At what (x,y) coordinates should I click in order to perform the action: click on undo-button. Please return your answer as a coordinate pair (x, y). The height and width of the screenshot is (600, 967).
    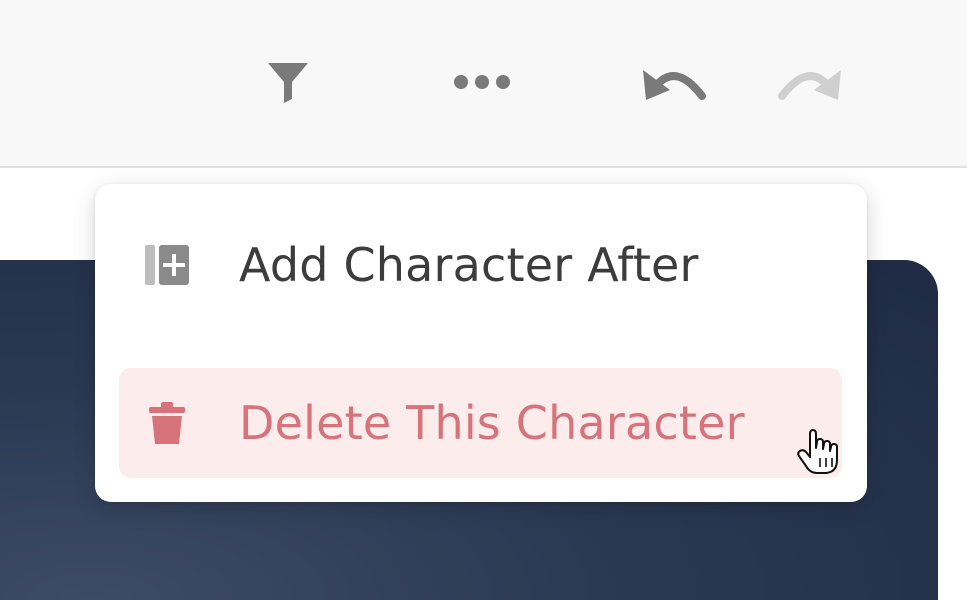
    Looking at the image, I should click on (675, 82).